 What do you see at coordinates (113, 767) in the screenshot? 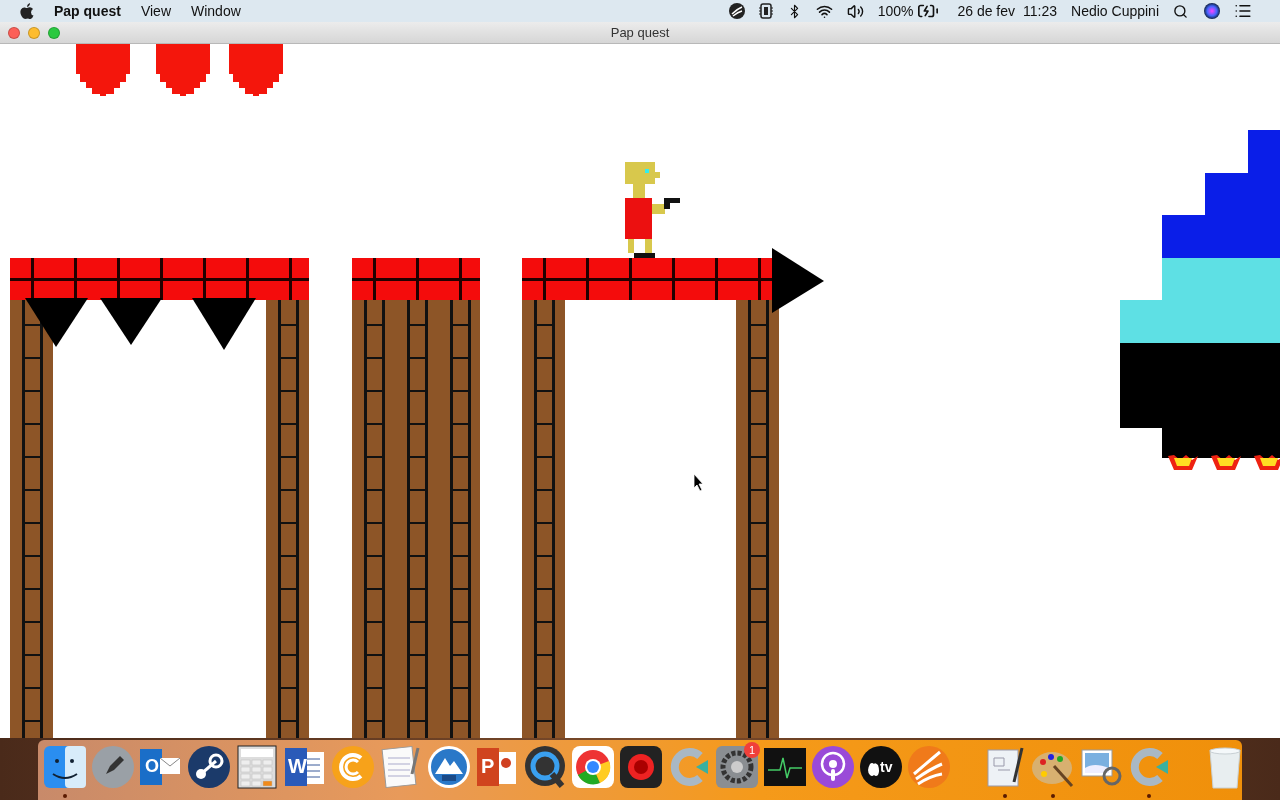
I see `rocket-icon` at bounding box center [113, 767].